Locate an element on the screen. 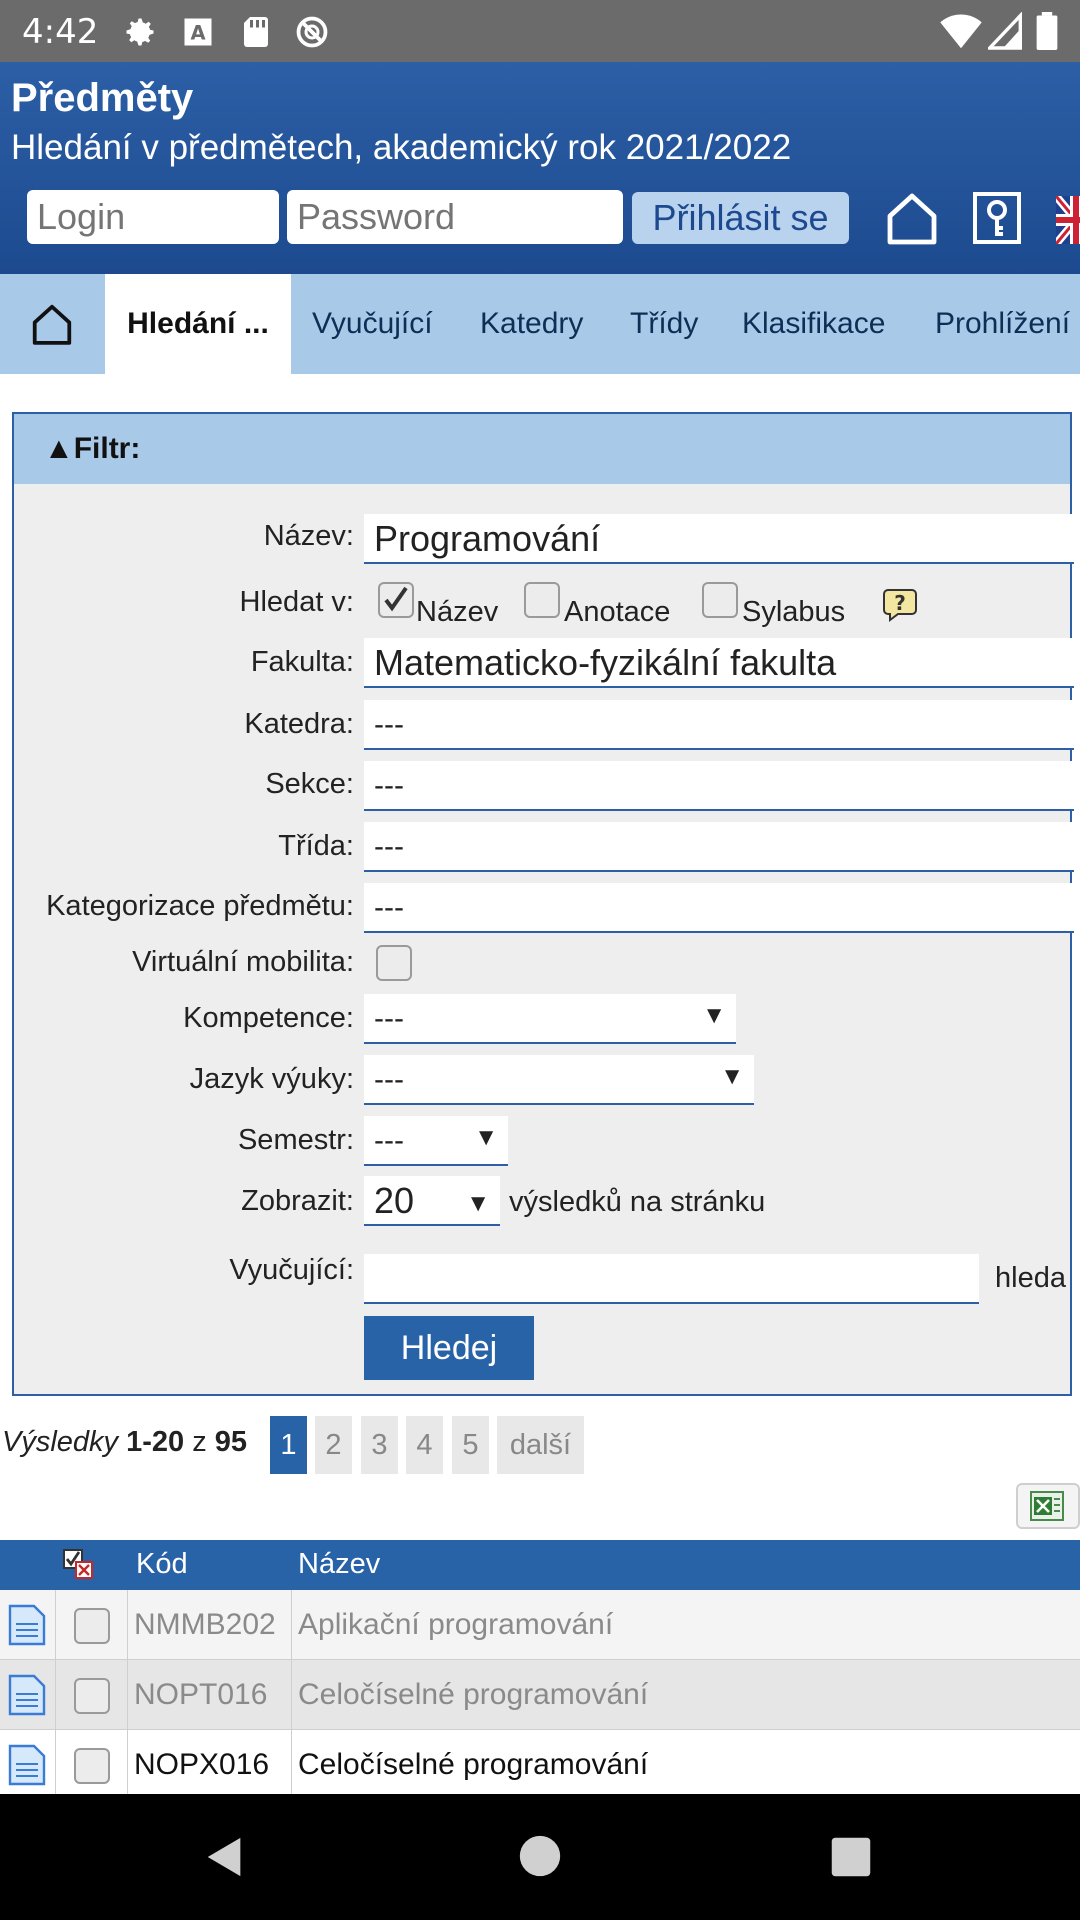  back-icon is located at coordinates (225, 1857).